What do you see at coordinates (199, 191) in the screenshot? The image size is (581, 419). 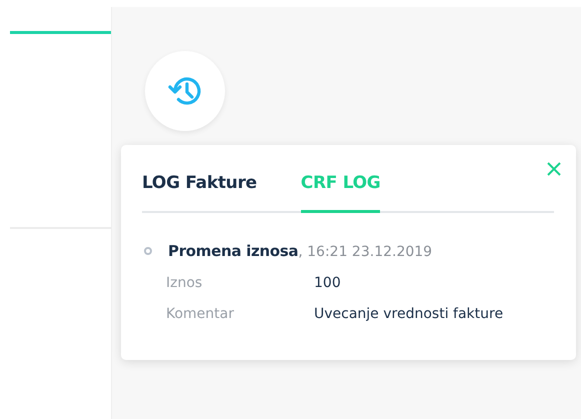 I see `popup-tab: LOG Fakture` at bounding box center [199, 191].